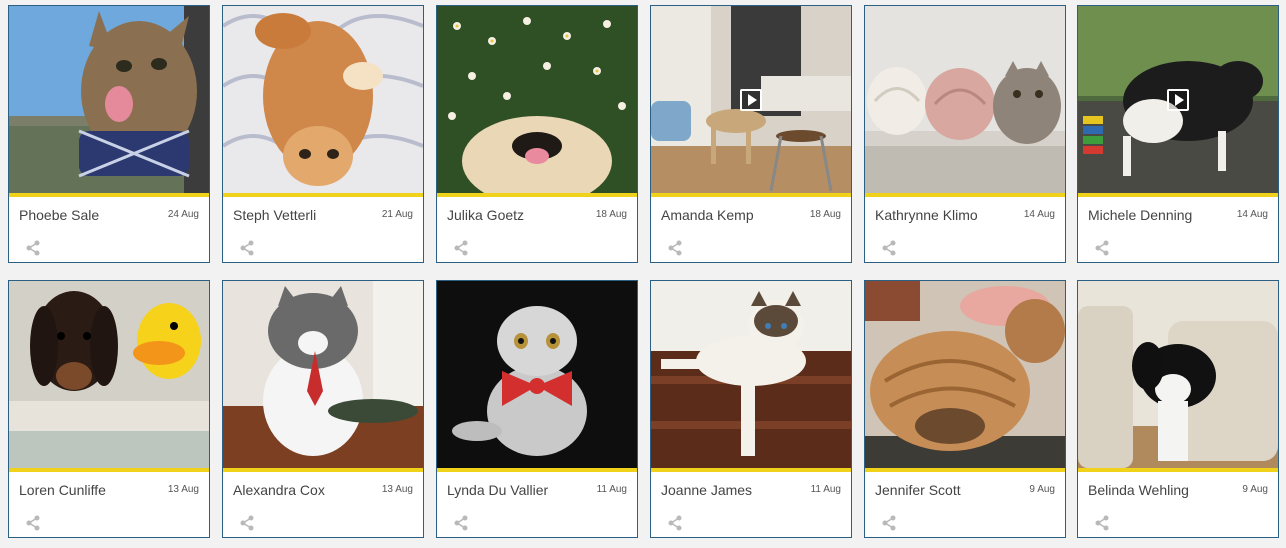 The height and width of the screenshot is (548, 1286). Describe the element at coordinates (707, 215) in the screenshot. I see `owner-name: Amanda Kemp` at that location.